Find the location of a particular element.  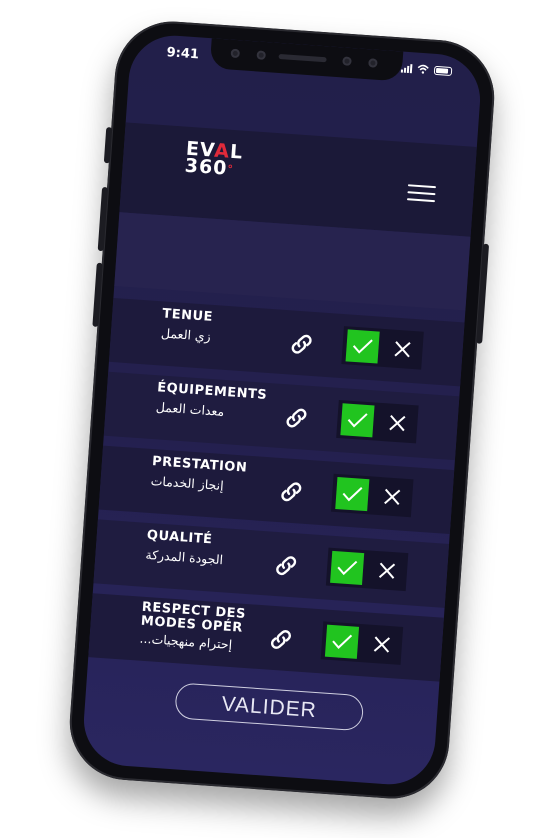

mute-switch is located at coordinates (108, 145).